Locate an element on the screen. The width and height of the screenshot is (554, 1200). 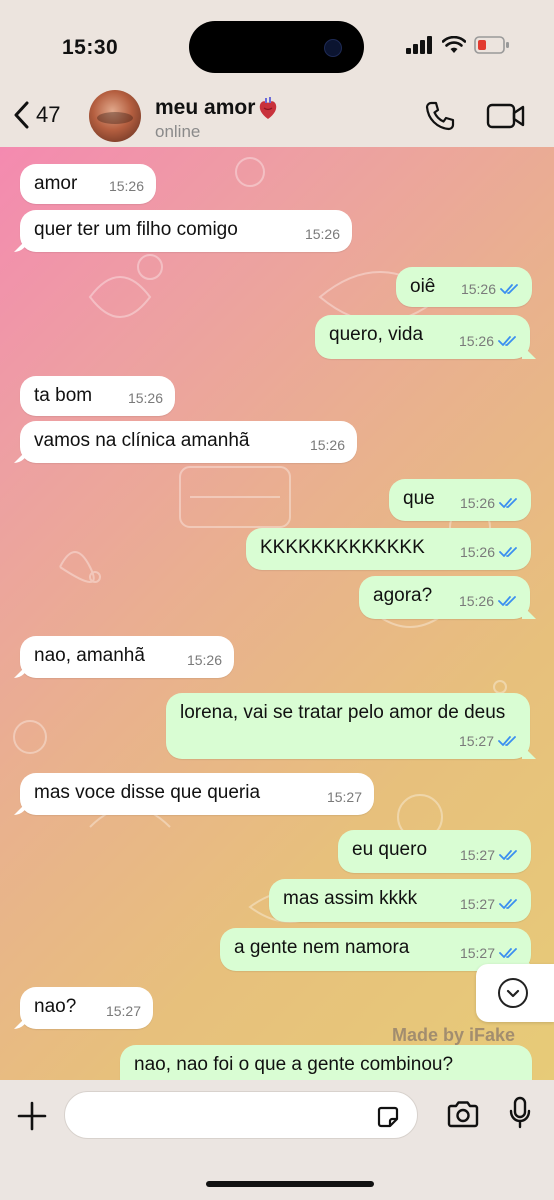
microphone-button is located at coordinates (520, 1115).